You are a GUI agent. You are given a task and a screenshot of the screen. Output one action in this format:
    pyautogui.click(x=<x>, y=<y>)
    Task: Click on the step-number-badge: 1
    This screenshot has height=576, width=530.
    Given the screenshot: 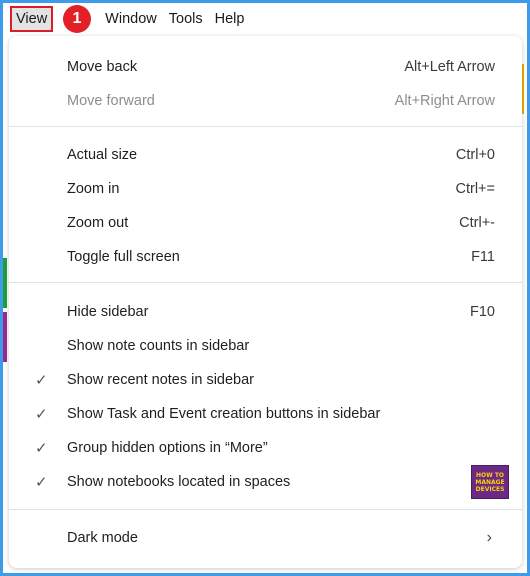 What is the action you would take?
    pyautogui.click(x=77, y=19)
    